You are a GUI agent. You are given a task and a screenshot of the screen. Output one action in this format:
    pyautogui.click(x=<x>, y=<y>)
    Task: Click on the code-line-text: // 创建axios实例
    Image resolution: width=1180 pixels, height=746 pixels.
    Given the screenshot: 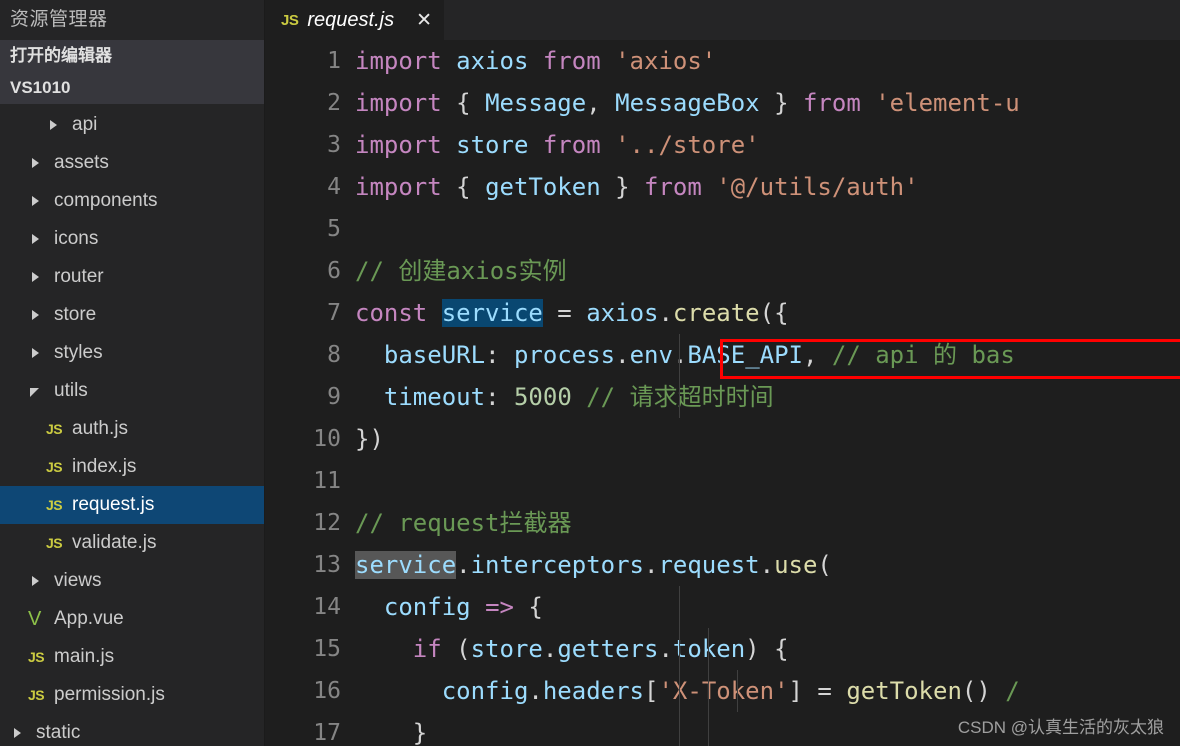 What is the action you would take?
    pyautogui.click(x=461, y=271)
    